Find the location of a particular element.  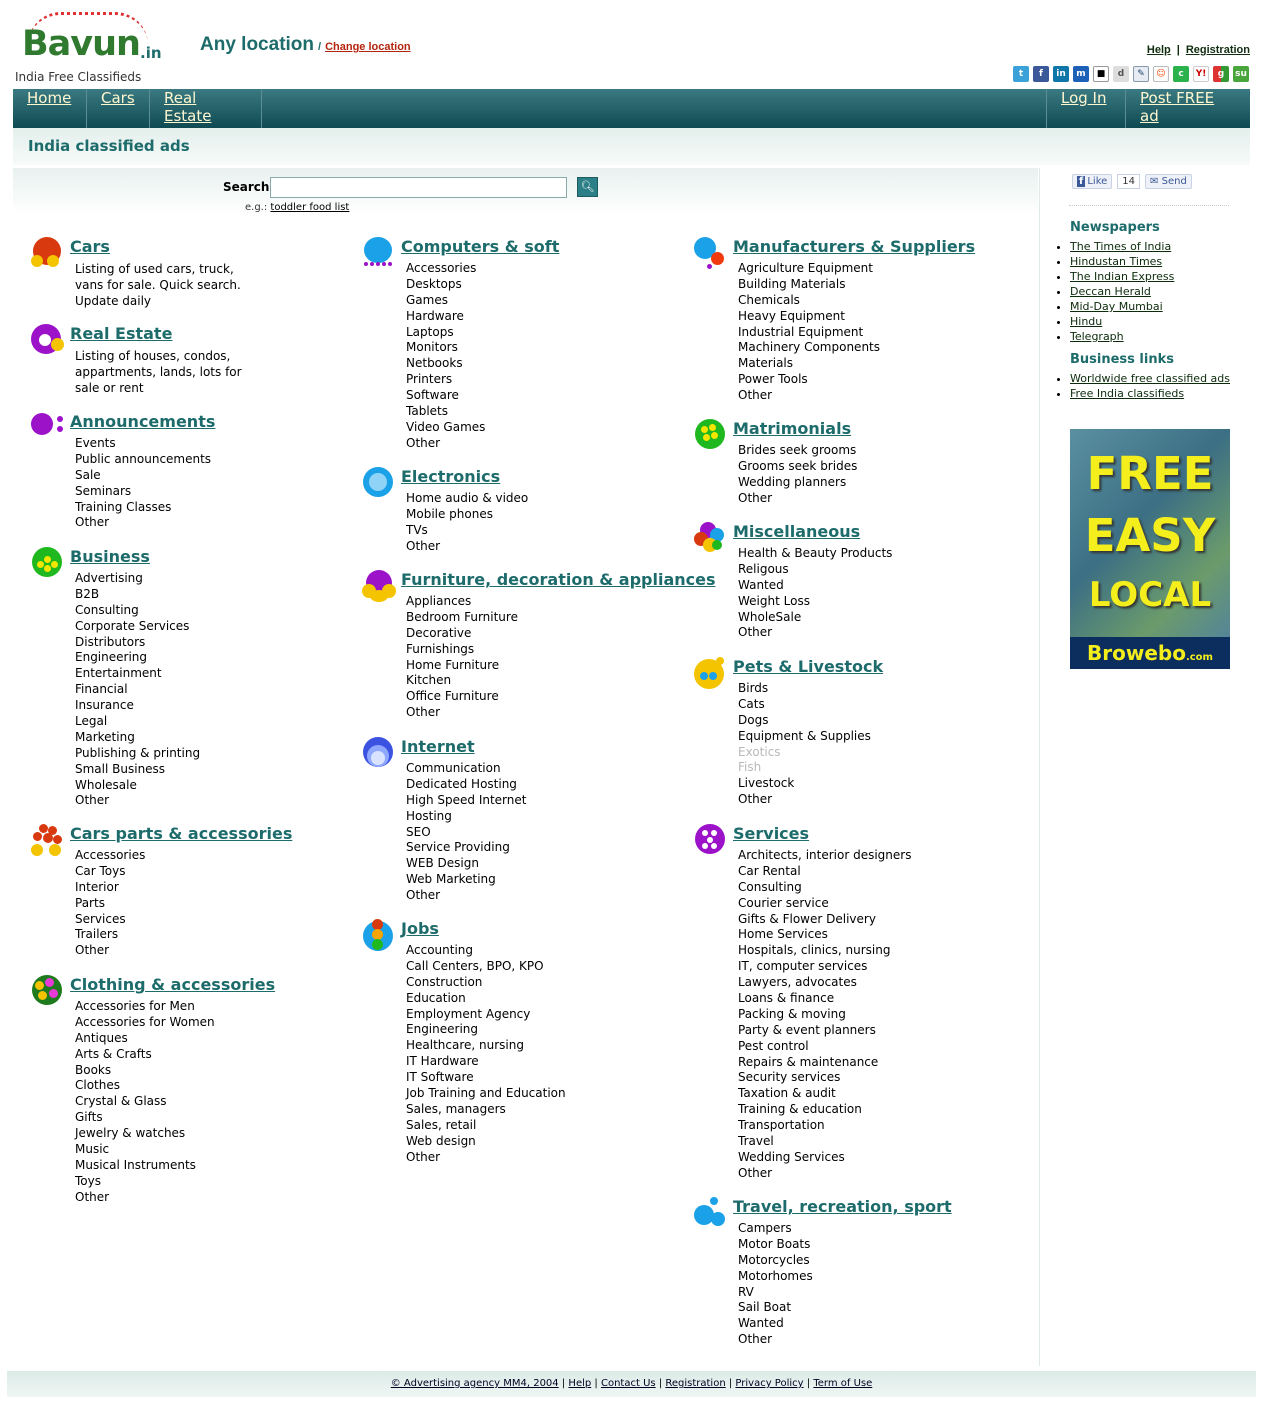

subcategory-link: Lawyers, advocates is located at coordinates (824, 983).